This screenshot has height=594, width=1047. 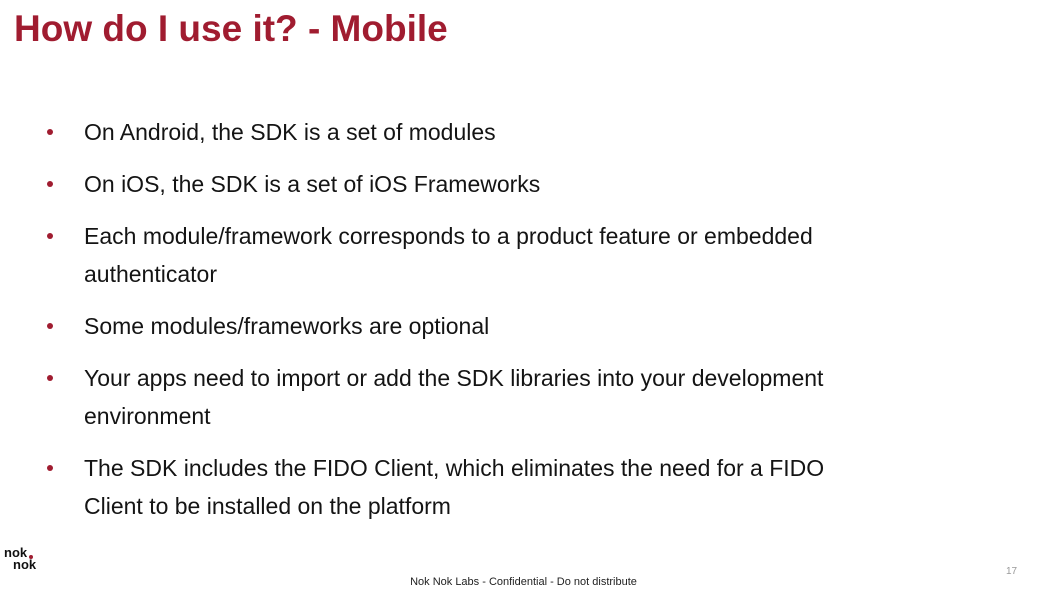 What do you see at coordinates (25, 564) in the screenshot?
I see `logo-line-2: nok` at bounding box center [25, 564].